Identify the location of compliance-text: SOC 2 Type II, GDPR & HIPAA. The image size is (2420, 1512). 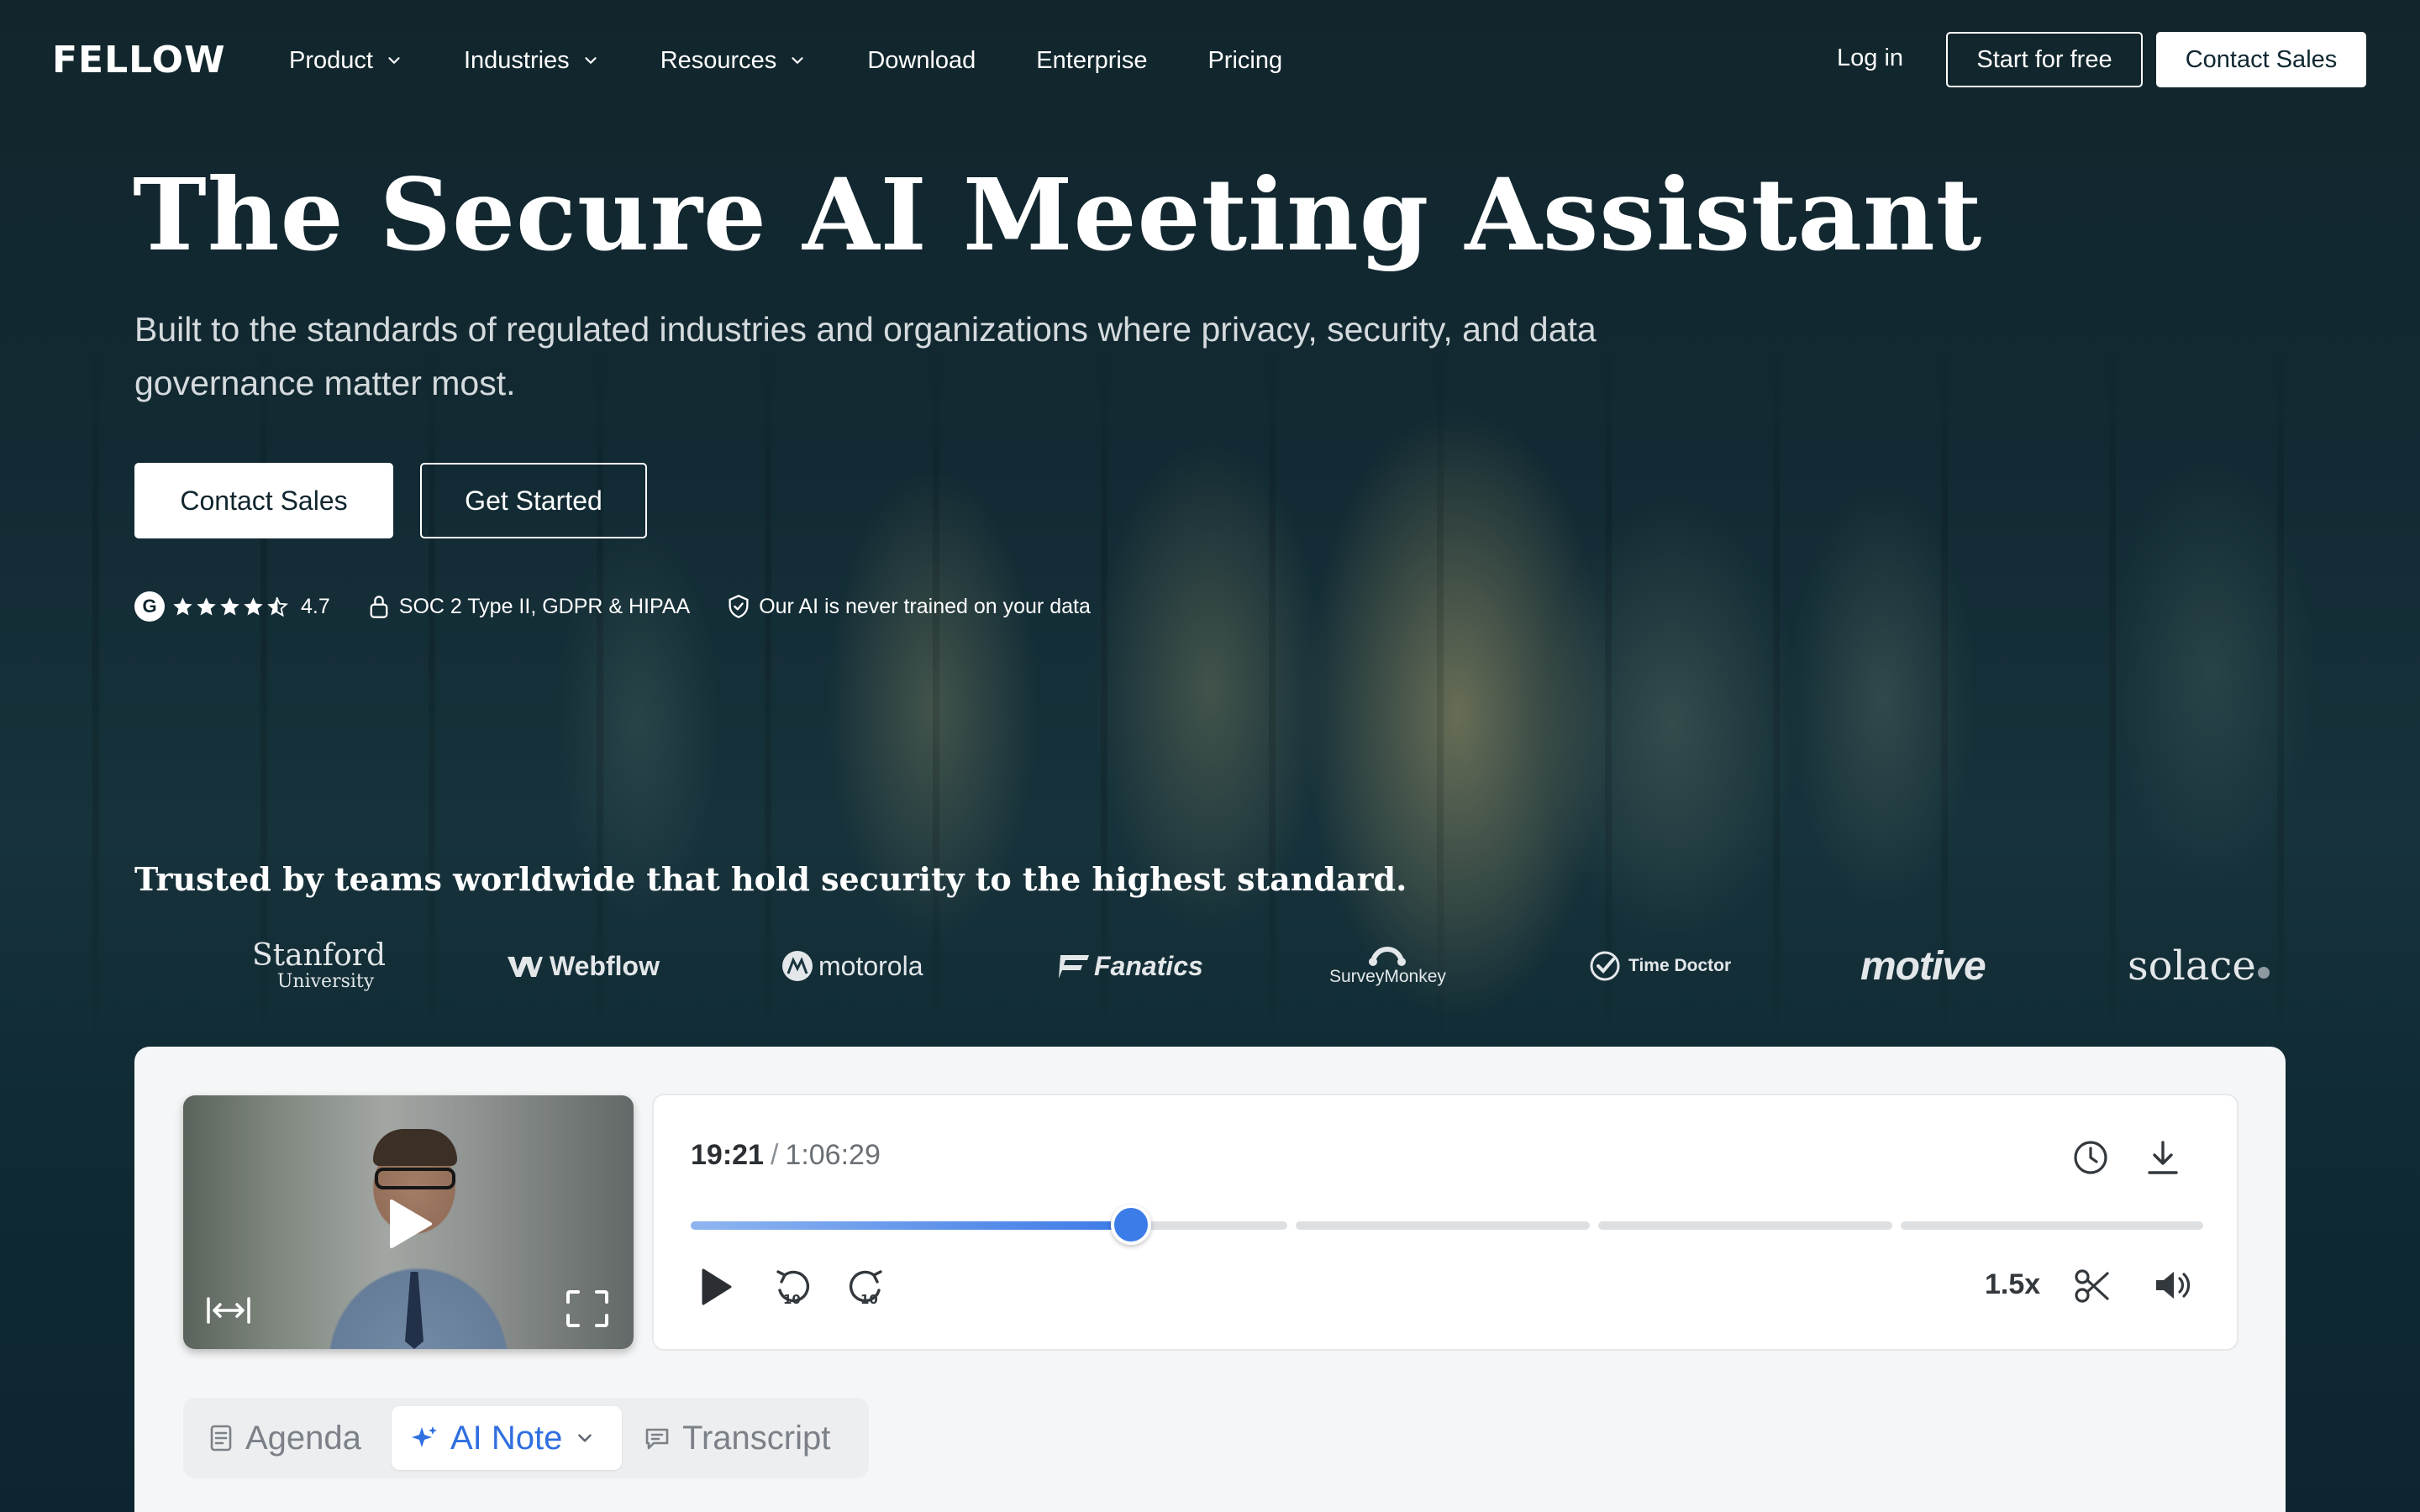
(544, 606).